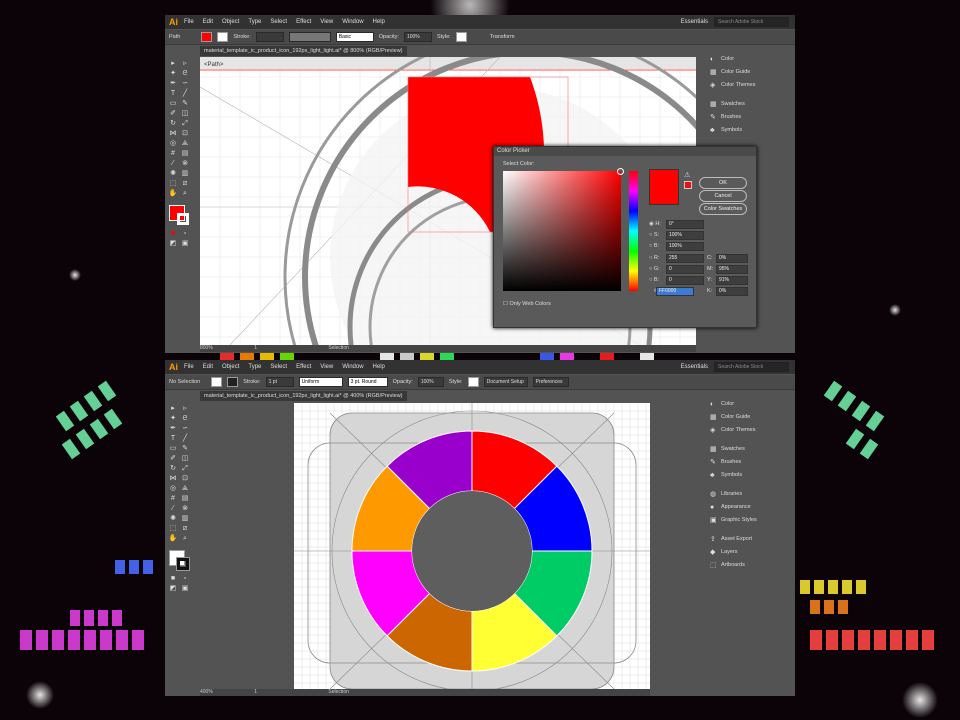 This screenshot has height=720, width=960. What do you see at coordinates (750, 130) in the screenshot?
I see `panel-symbols: ♣ Symbols` at bounding box center [750, 130].